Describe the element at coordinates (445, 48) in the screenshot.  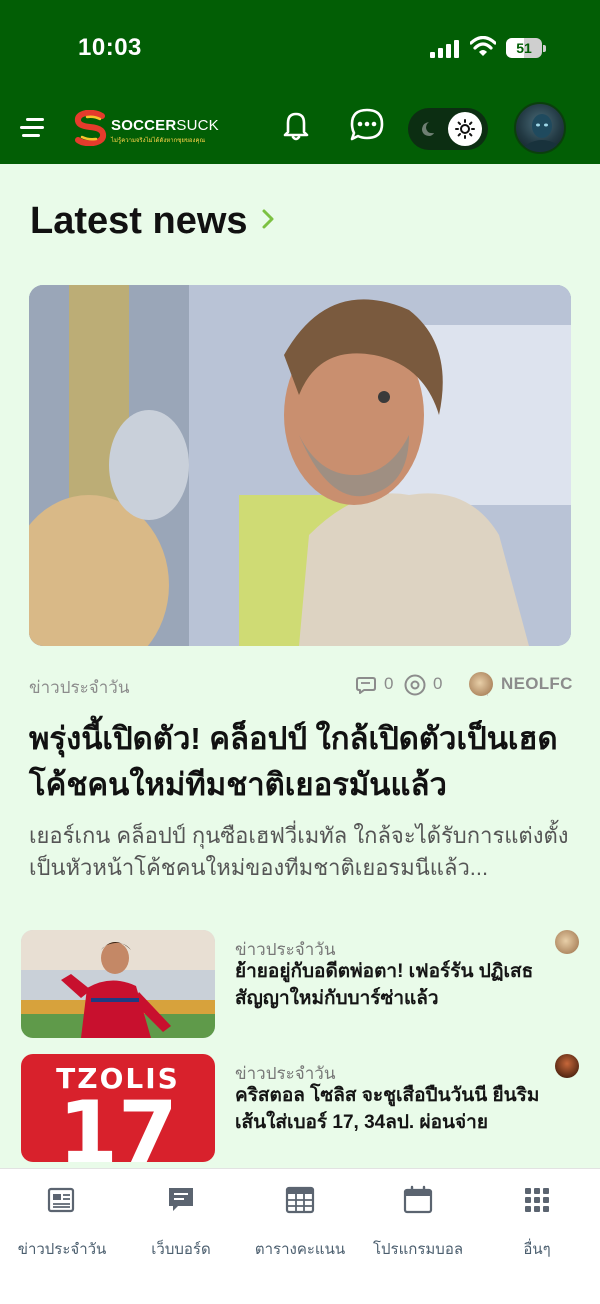
I see `cellular-signal-icon` at that location.